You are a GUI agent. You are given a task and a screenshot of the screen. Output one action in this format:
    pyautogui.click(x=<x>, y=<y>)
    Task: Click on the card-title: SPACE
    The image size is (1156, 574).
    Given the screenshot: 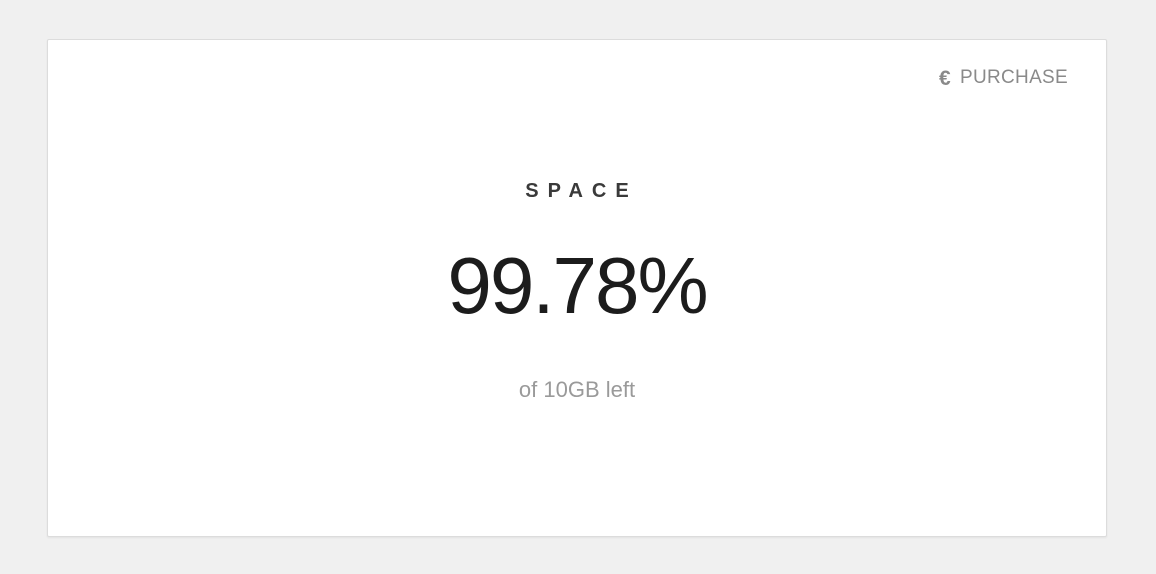 What is the action you would take?
    pyautogui.click(x=581, y=191)
    